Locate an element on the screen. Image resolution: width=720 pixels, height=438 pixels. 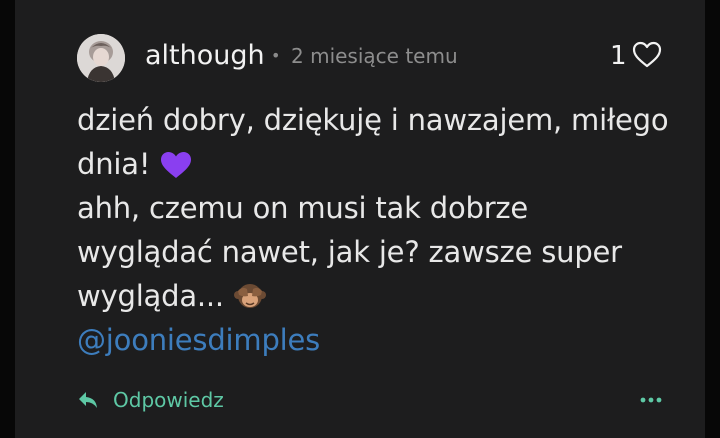
avatar is located at coordinates (101, 58).